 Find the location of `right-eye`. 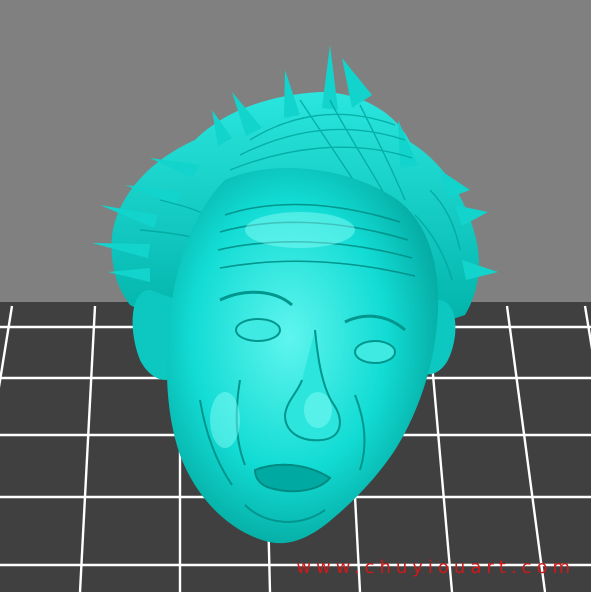

right-eye is located at coordinates (375, 352).